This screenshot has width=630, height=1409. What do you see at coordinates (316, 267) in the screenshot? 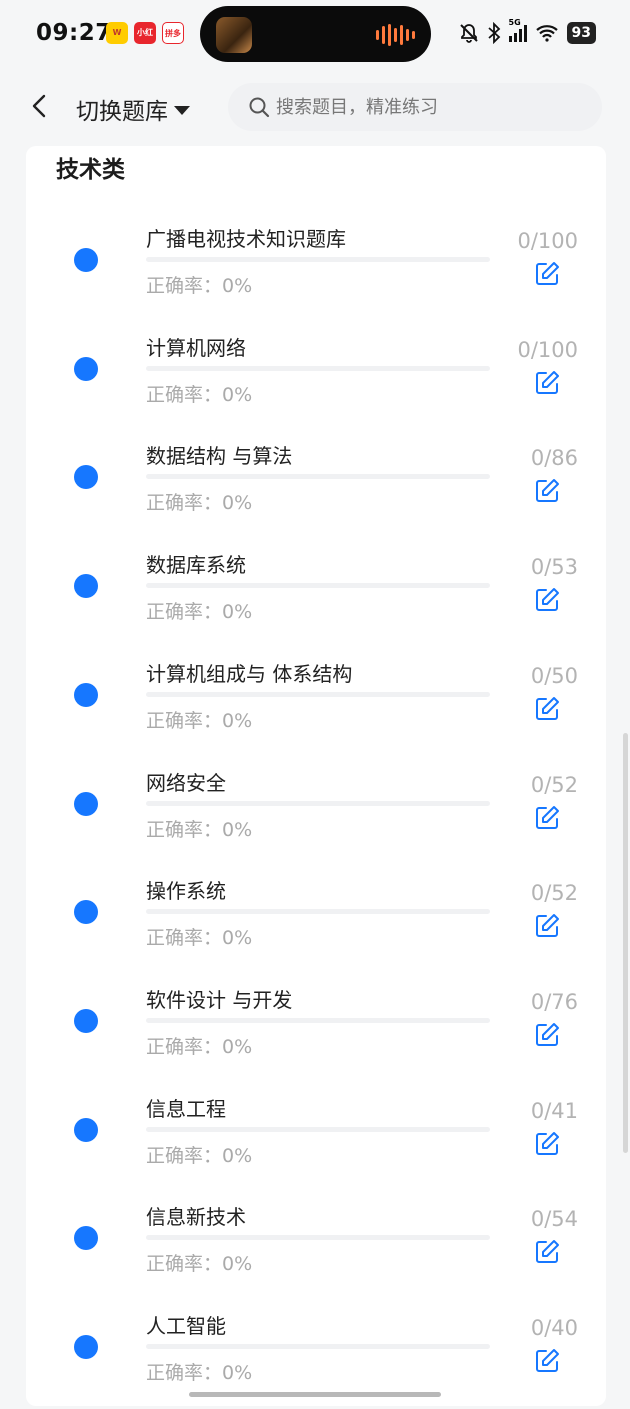
I see `bank-list-item: 广播电视技术知识题库 正确率：0% 0/100` at bounding box center [316, 267].